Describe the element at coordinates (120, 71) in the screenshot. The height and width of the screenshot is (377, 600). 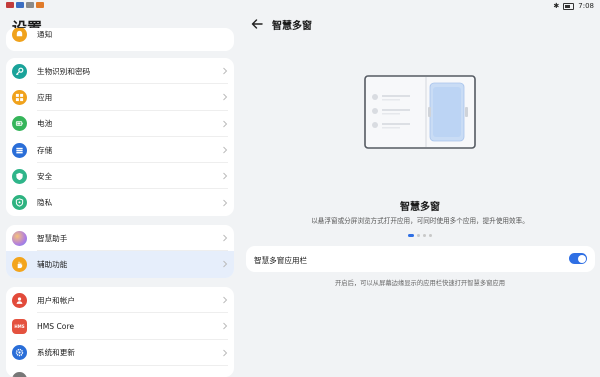
I see `settings-item-biometrics: 生物识别和密码` at that location.